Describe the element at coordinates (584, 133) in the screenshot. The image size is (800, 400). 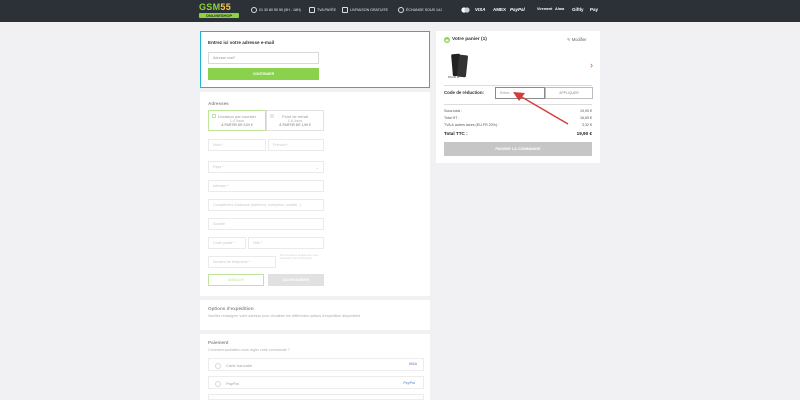
I see `total-ttc-value: 19,90 €` at that location.